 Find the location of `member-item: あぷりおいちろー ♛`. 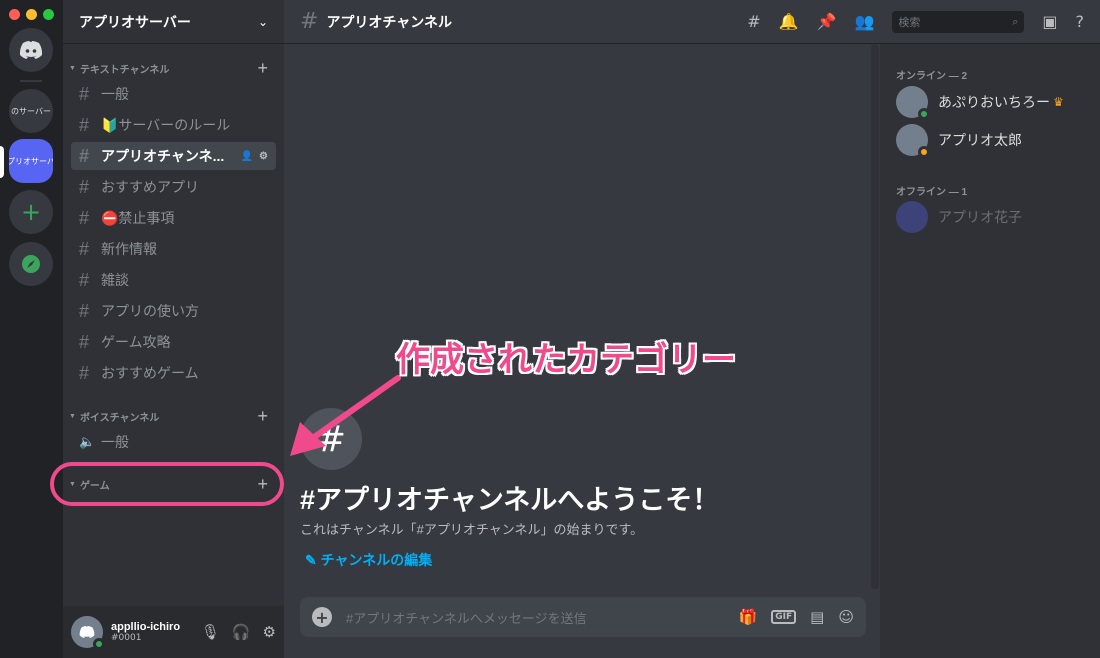

member-item: あぷりおいちろー ♛ is located at coordinates (980, 103).